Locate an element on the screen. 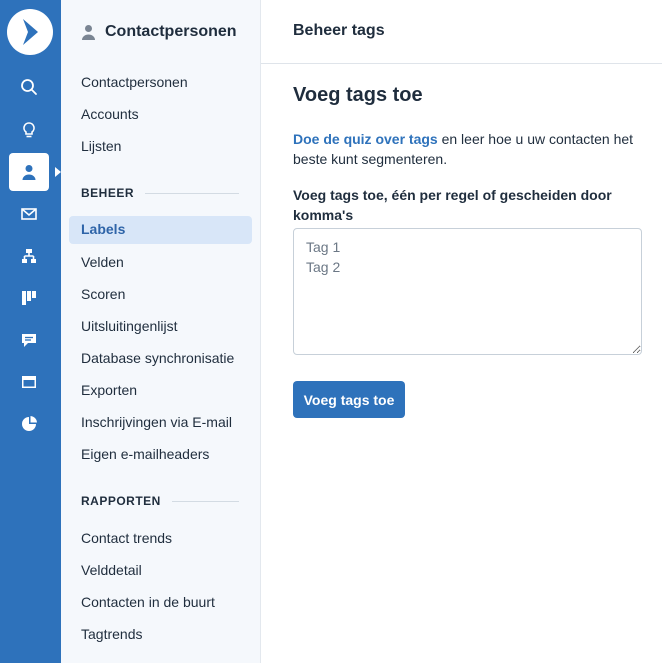 The height and width of the screenshot is (663, 662). rail-conversations is located at coordinates (29, 340).